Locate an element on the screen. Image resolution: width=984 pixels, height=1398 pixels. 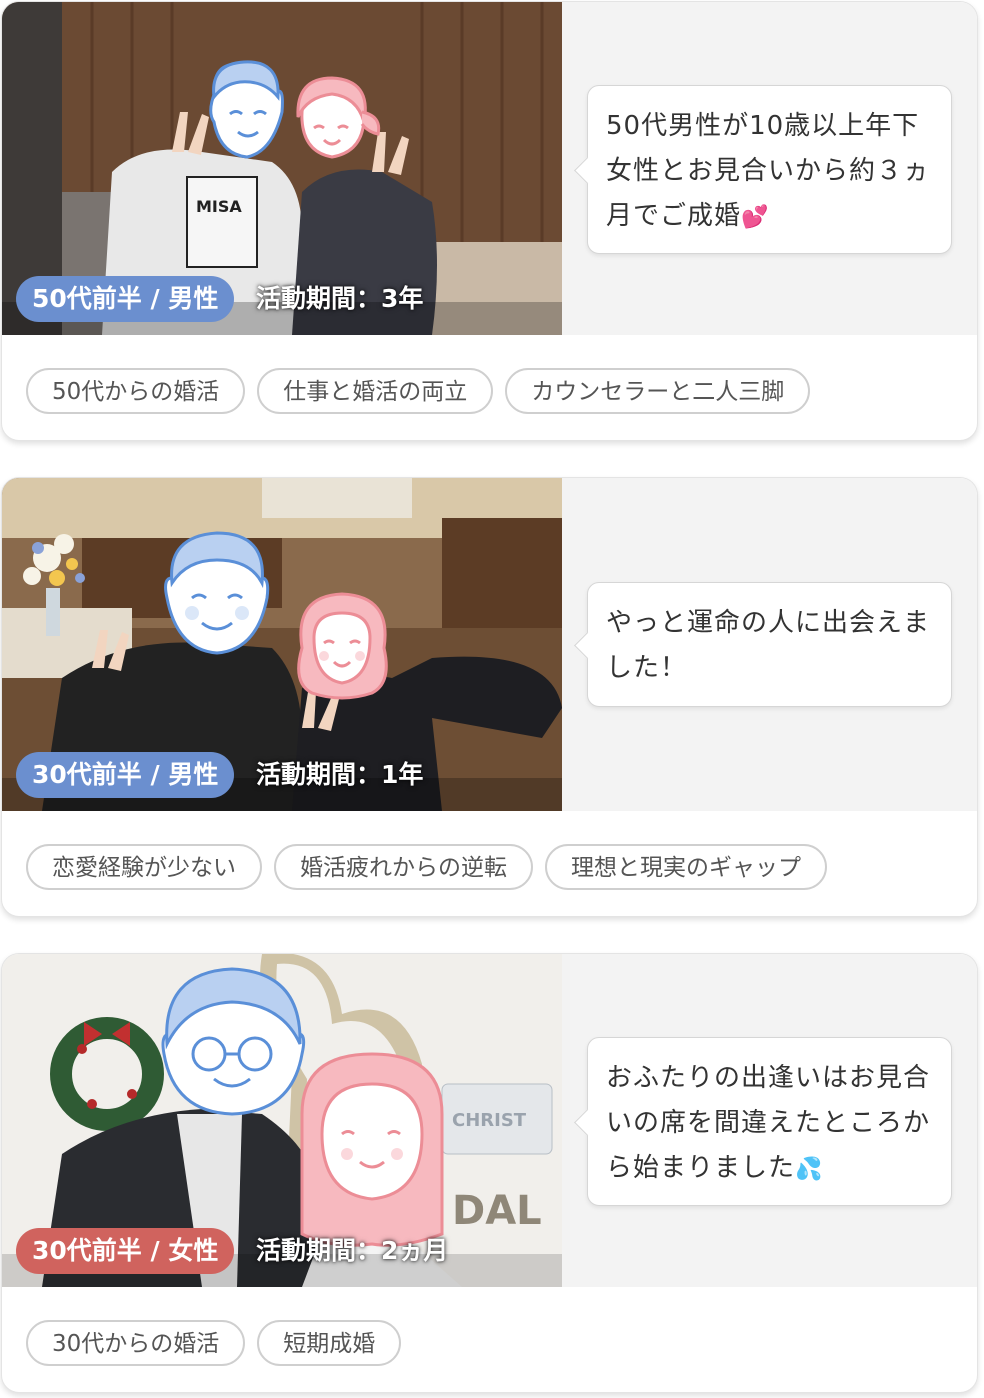
couple-photo: 30代前半 / 男性 活動期間：1年 is located at coordinates (282, 644).